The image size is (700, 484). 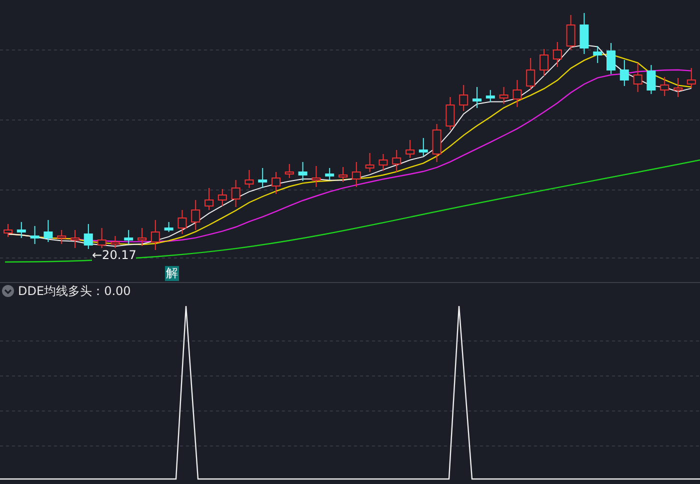 What do you see at coordinates (114, 255) in the screenshot?
I see `low-price-label: ←20.17` at bounding box center [114, 255].